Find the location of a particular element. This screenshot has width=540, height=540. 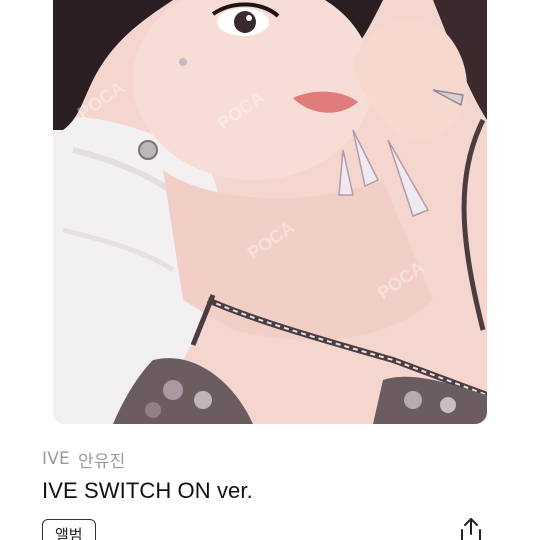

share-button is located at coordinates (471, 528).